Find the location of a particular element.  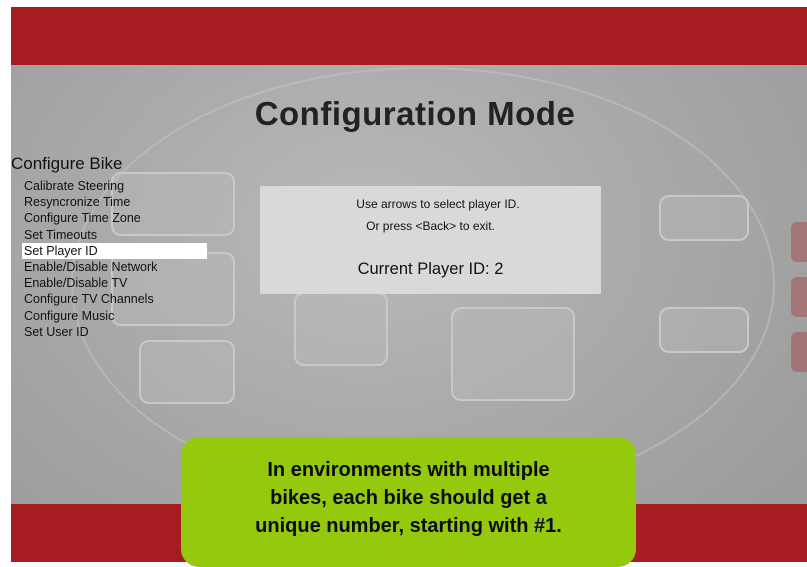

callout-line: bikes, each bike should get a is located at coordinates (408, 498).